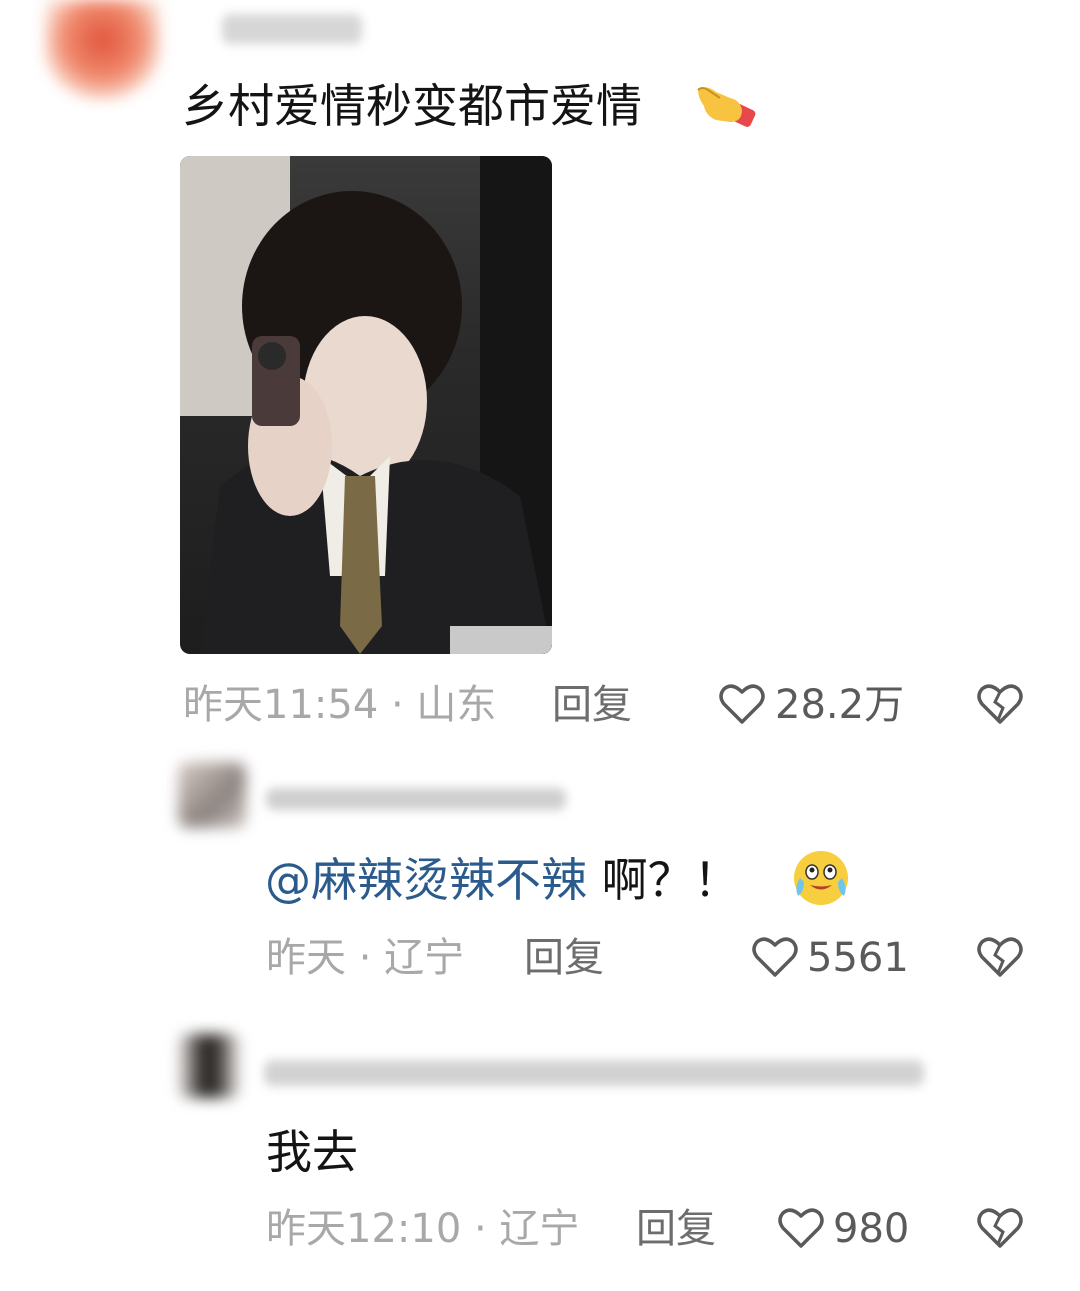 This screenshot has width=1080, height=1291. Describe the element at coordinates (858, 958) in the screenshot. I see `like-count: 5561` at that location.